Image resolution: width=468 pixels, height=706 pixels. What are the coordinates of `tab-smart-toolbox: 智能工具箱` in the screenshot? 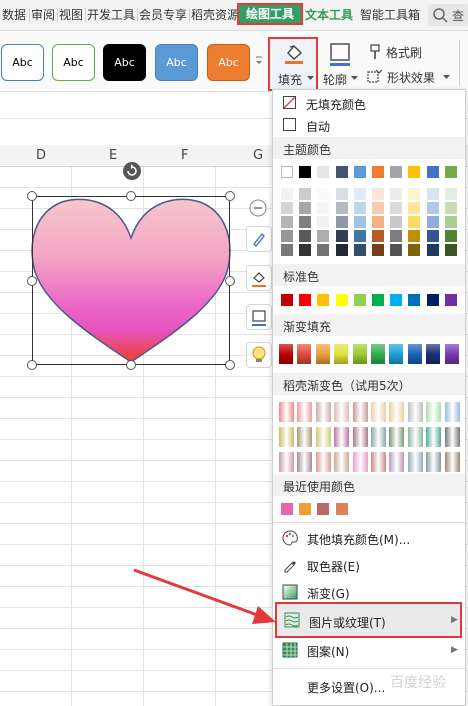 It's located at (390, 14).